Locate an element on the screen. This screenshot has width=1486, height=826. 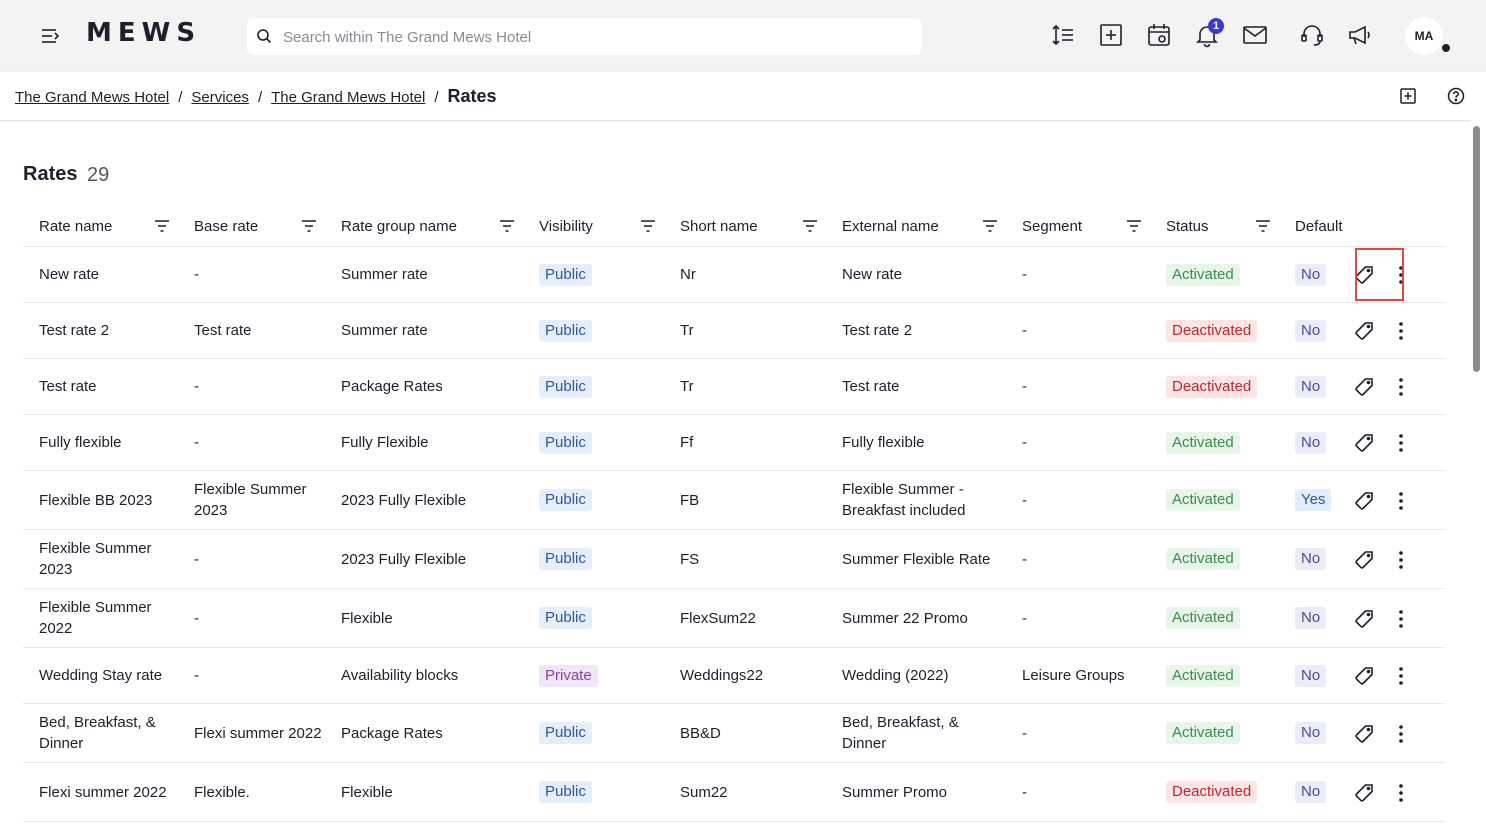
base-rate-text: - is located at coordinates (196, 559).